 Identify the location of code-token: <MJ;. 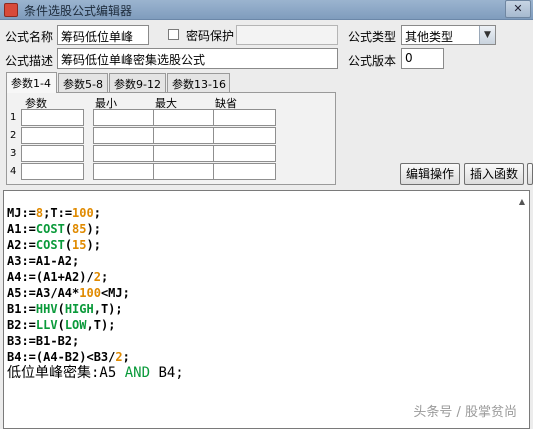
(115, 293).